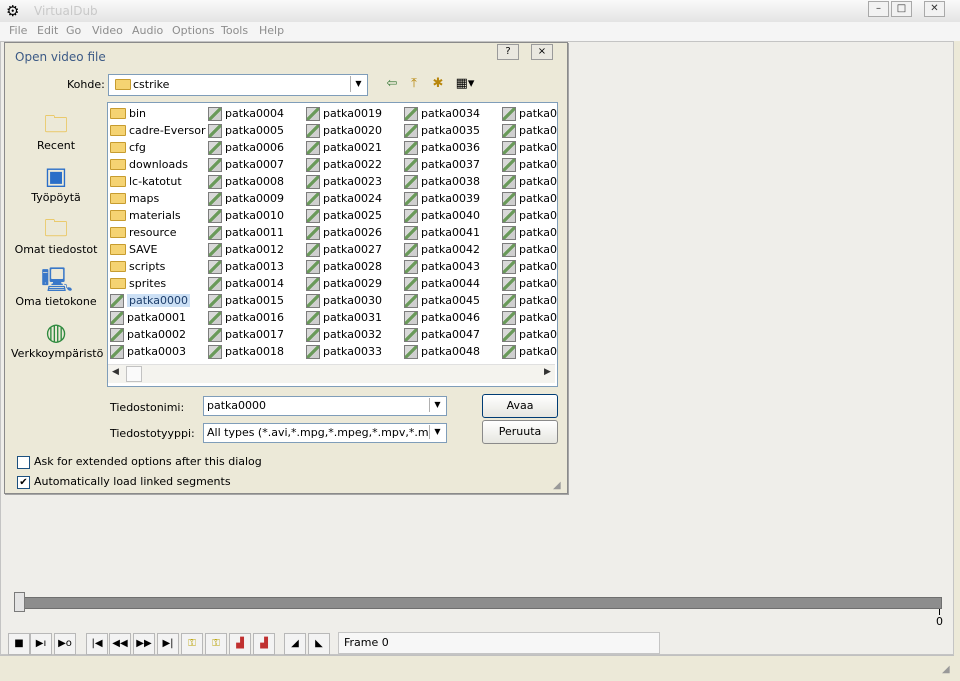 The width and height of the screenshot is (960, 681). What do you see at coordinates (542, 52) in the screenshot?
I see `dialog-close-button: ×` at bounding box center [542, 52].